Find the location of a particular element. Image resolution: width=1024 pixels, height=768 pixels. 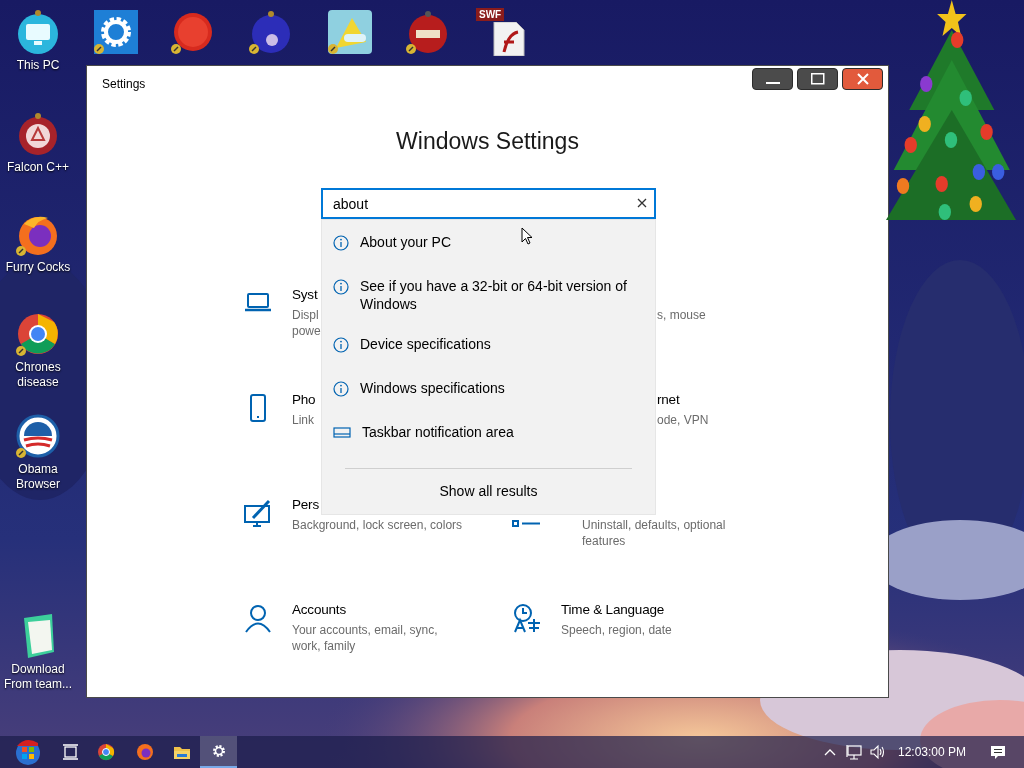

volume-icon is located at coordinates (877, 752).